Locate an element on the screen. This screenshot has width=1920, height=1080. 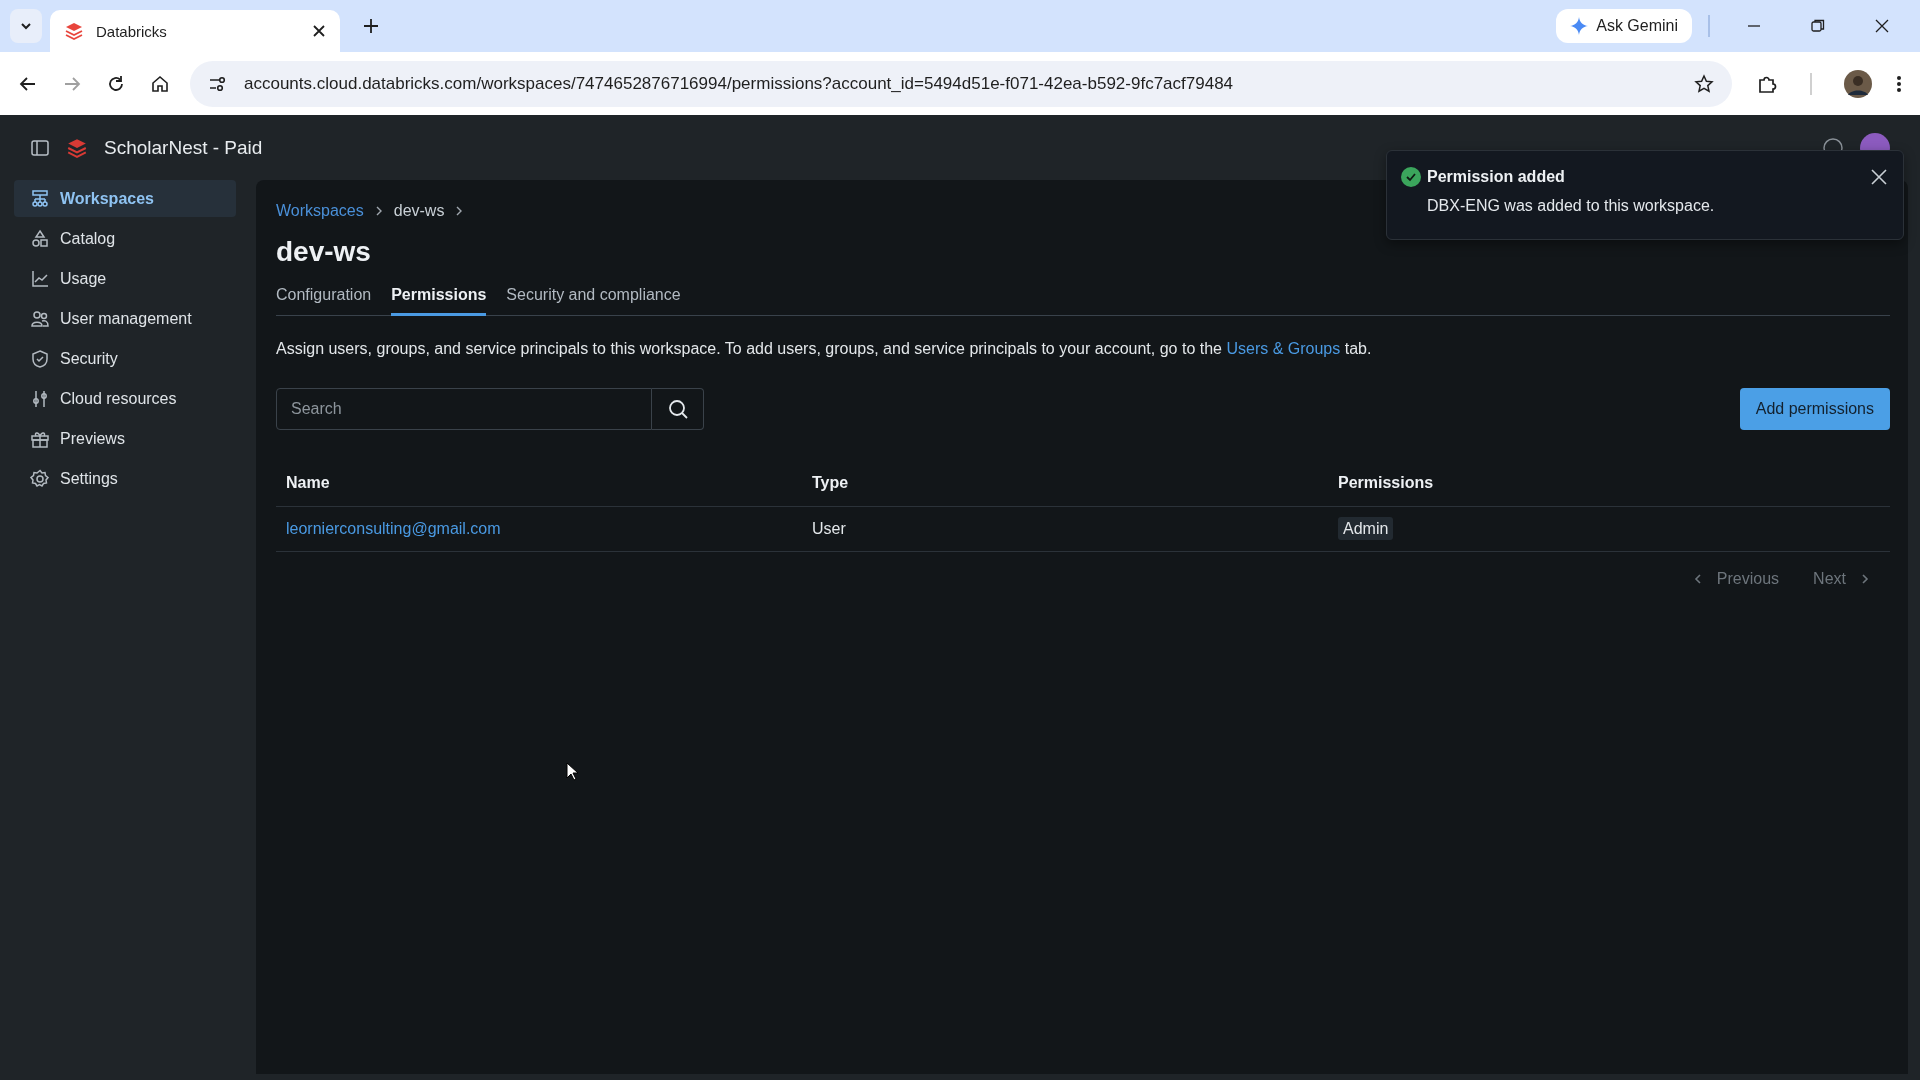
sidebar-item: Cloud resources is located at coordinates (125, 398).